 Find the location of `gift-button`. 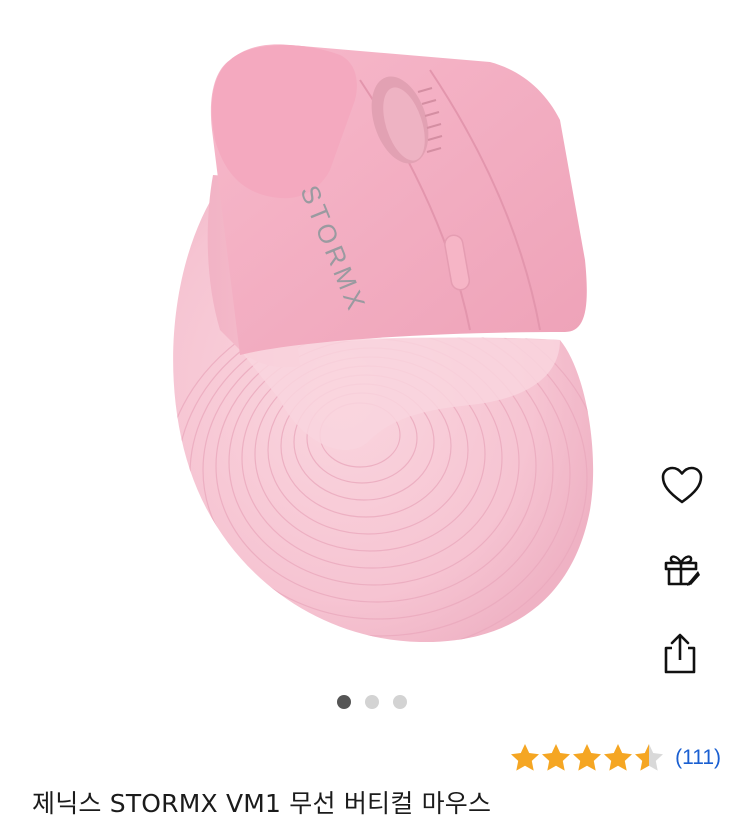

gift-button is located at coordinates (686, 575).